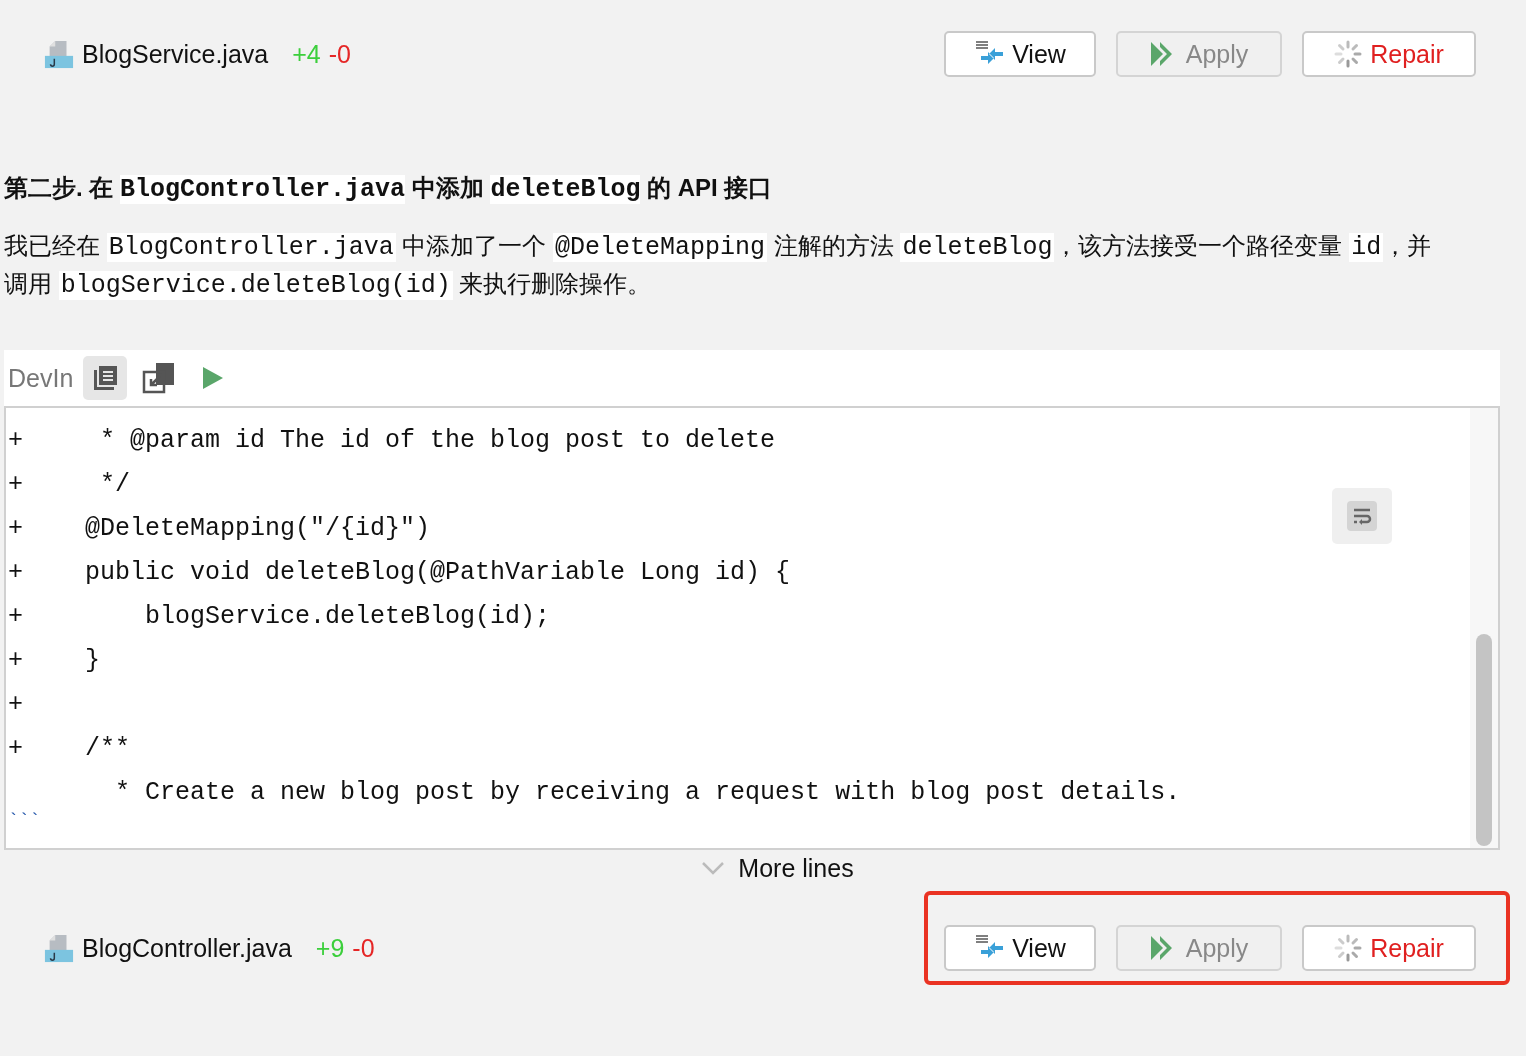 The image size is (1526, 1056). Describe the element at coordinates (1484, 740) in the screenshot. I see `scrollbar-thumb` at that location.